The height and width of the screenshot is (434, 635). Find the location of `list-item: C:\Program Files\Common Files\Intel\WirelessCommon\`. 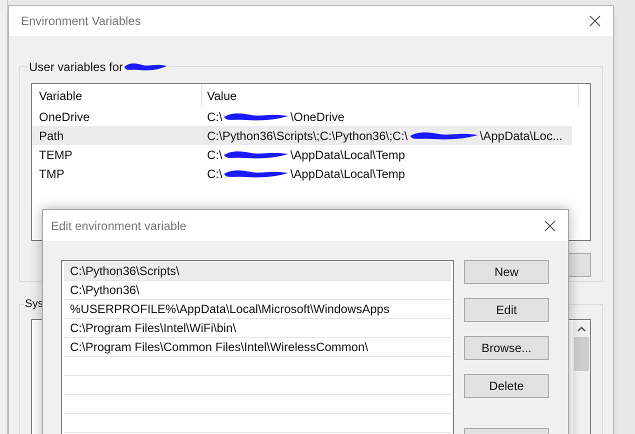

list-item: C:\Program Files\Common Files\Intel\WirelessCommon\ is located at coordinates (257, 347).